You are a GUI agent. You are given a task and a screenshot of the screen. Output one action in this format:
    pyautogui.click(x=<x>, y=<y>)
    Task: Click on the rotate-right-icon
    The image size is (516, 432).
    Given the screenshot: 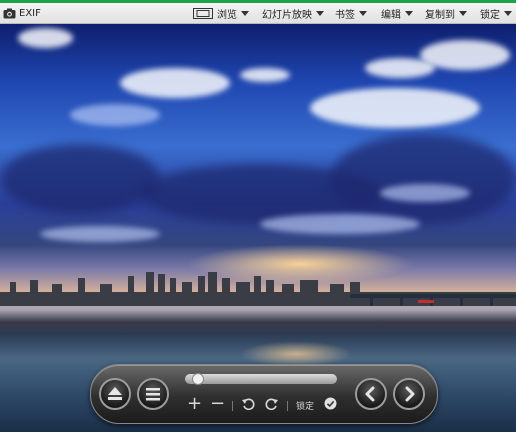 What is the action you would take?
    pyautogui.click(x=272, y=404)
    